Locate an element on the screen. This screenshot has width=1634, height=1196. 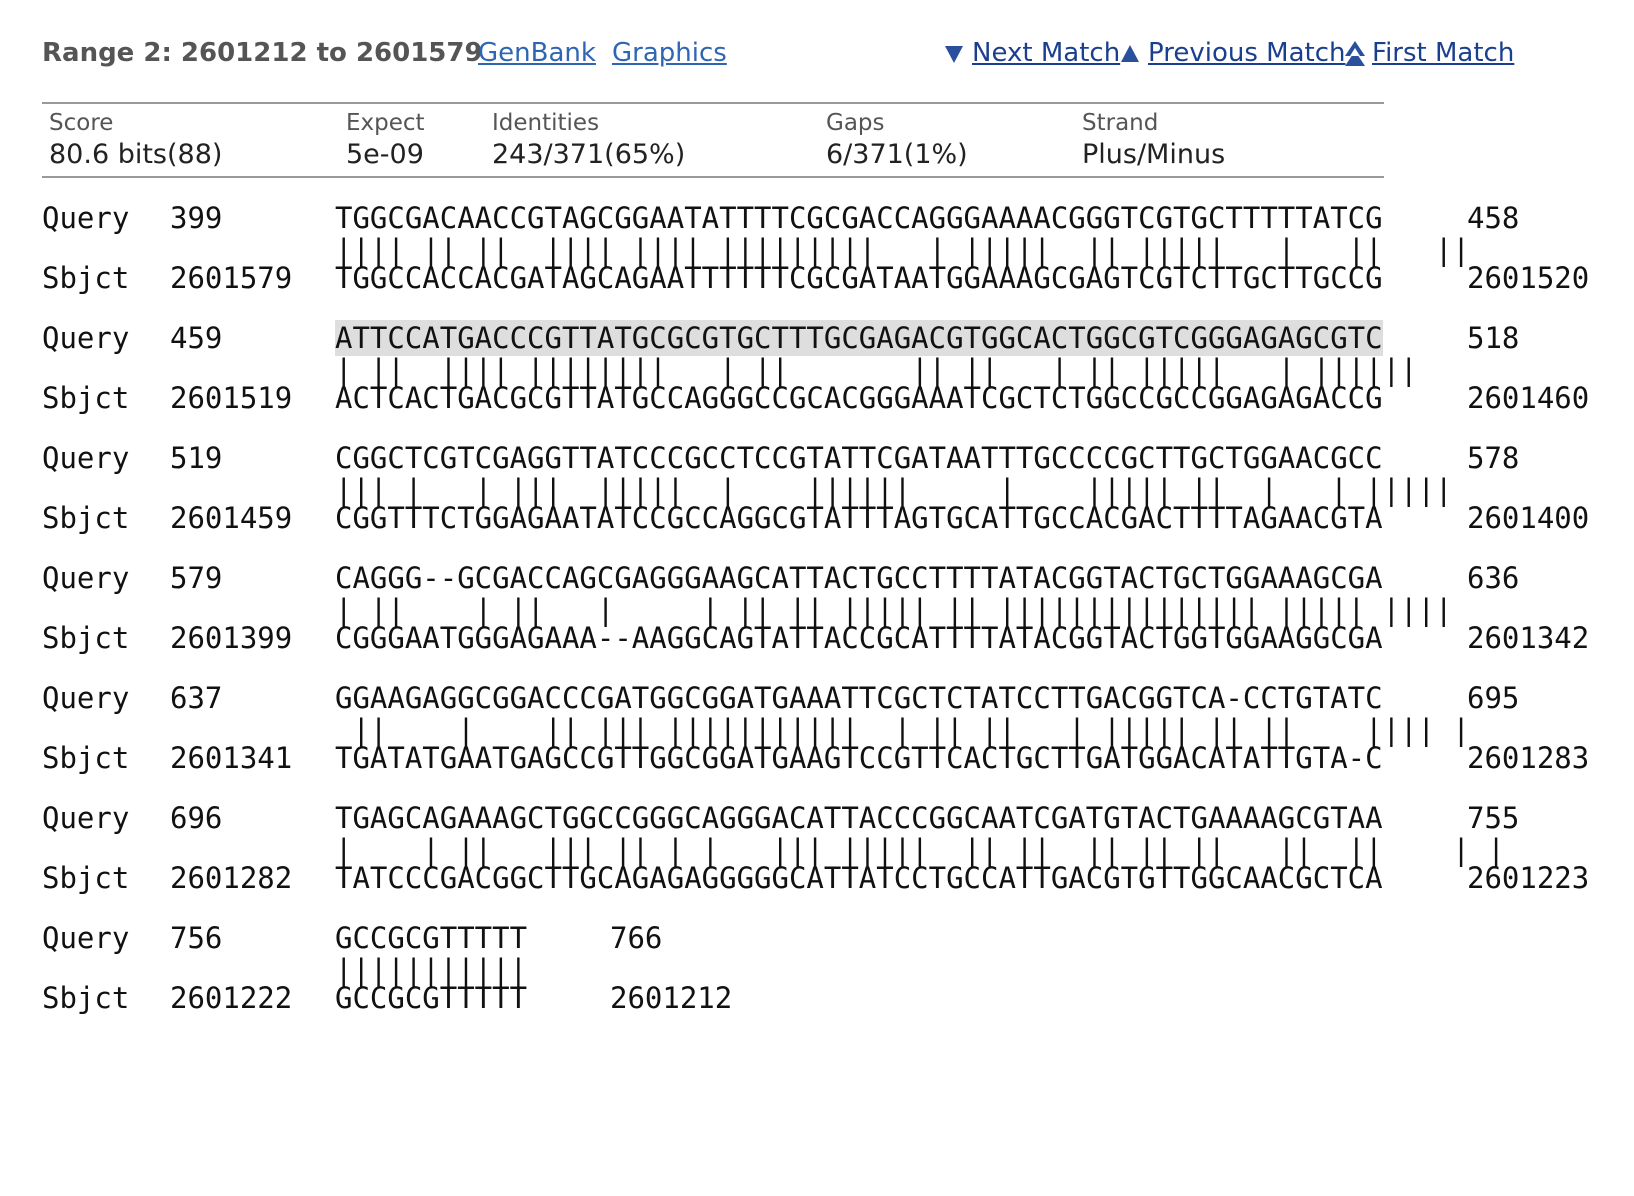
identities-label: Identities is located at coordinates (546, 123).